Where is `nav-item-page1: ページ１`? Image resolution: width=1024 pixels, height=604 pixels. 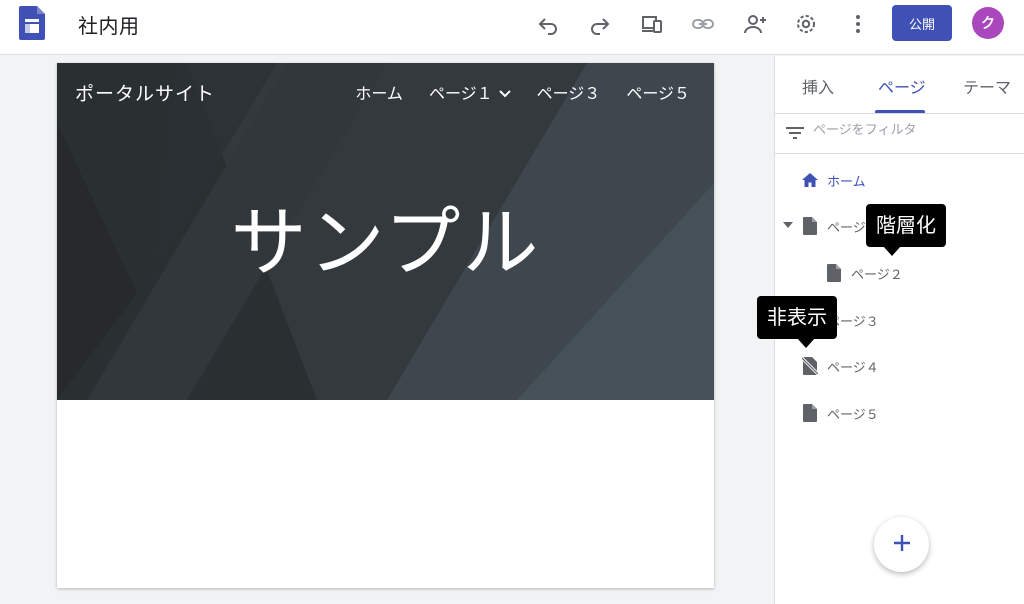 nav-item-page1: ページ１ is located at coordinates (470, 92).